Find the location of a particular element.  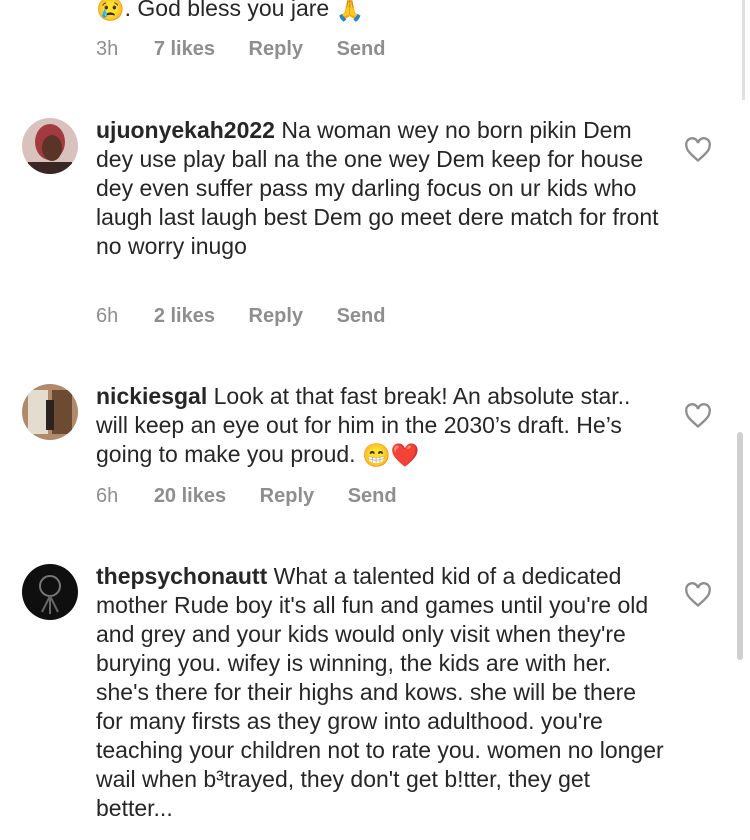

likes-count: 20 likes is located at coordinates (190, 496).